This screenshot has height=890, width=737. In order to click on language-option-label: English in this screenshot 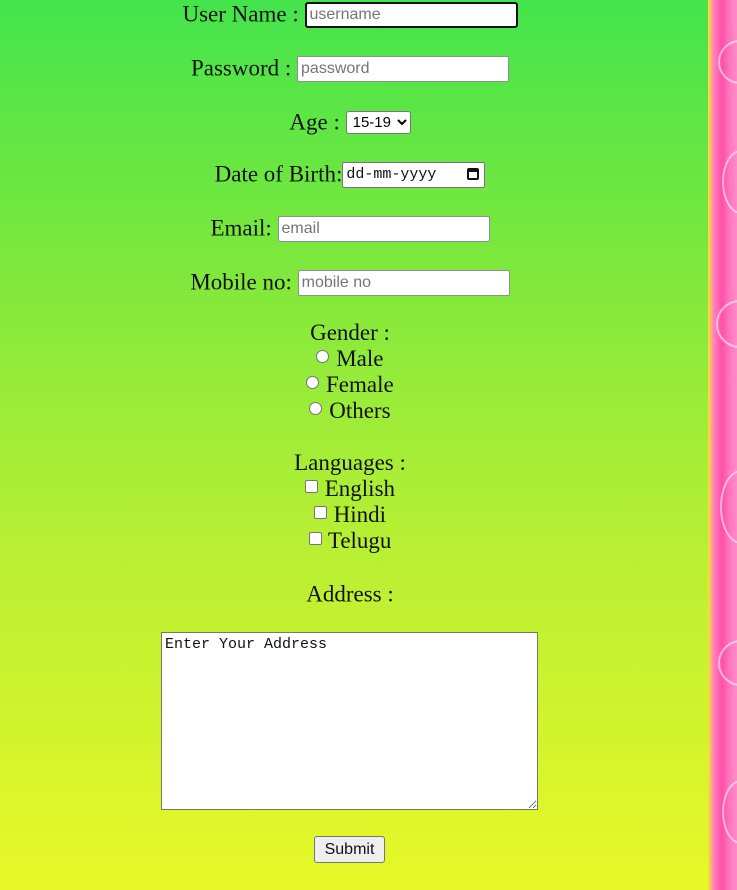, I will do `click(360, 488)`.